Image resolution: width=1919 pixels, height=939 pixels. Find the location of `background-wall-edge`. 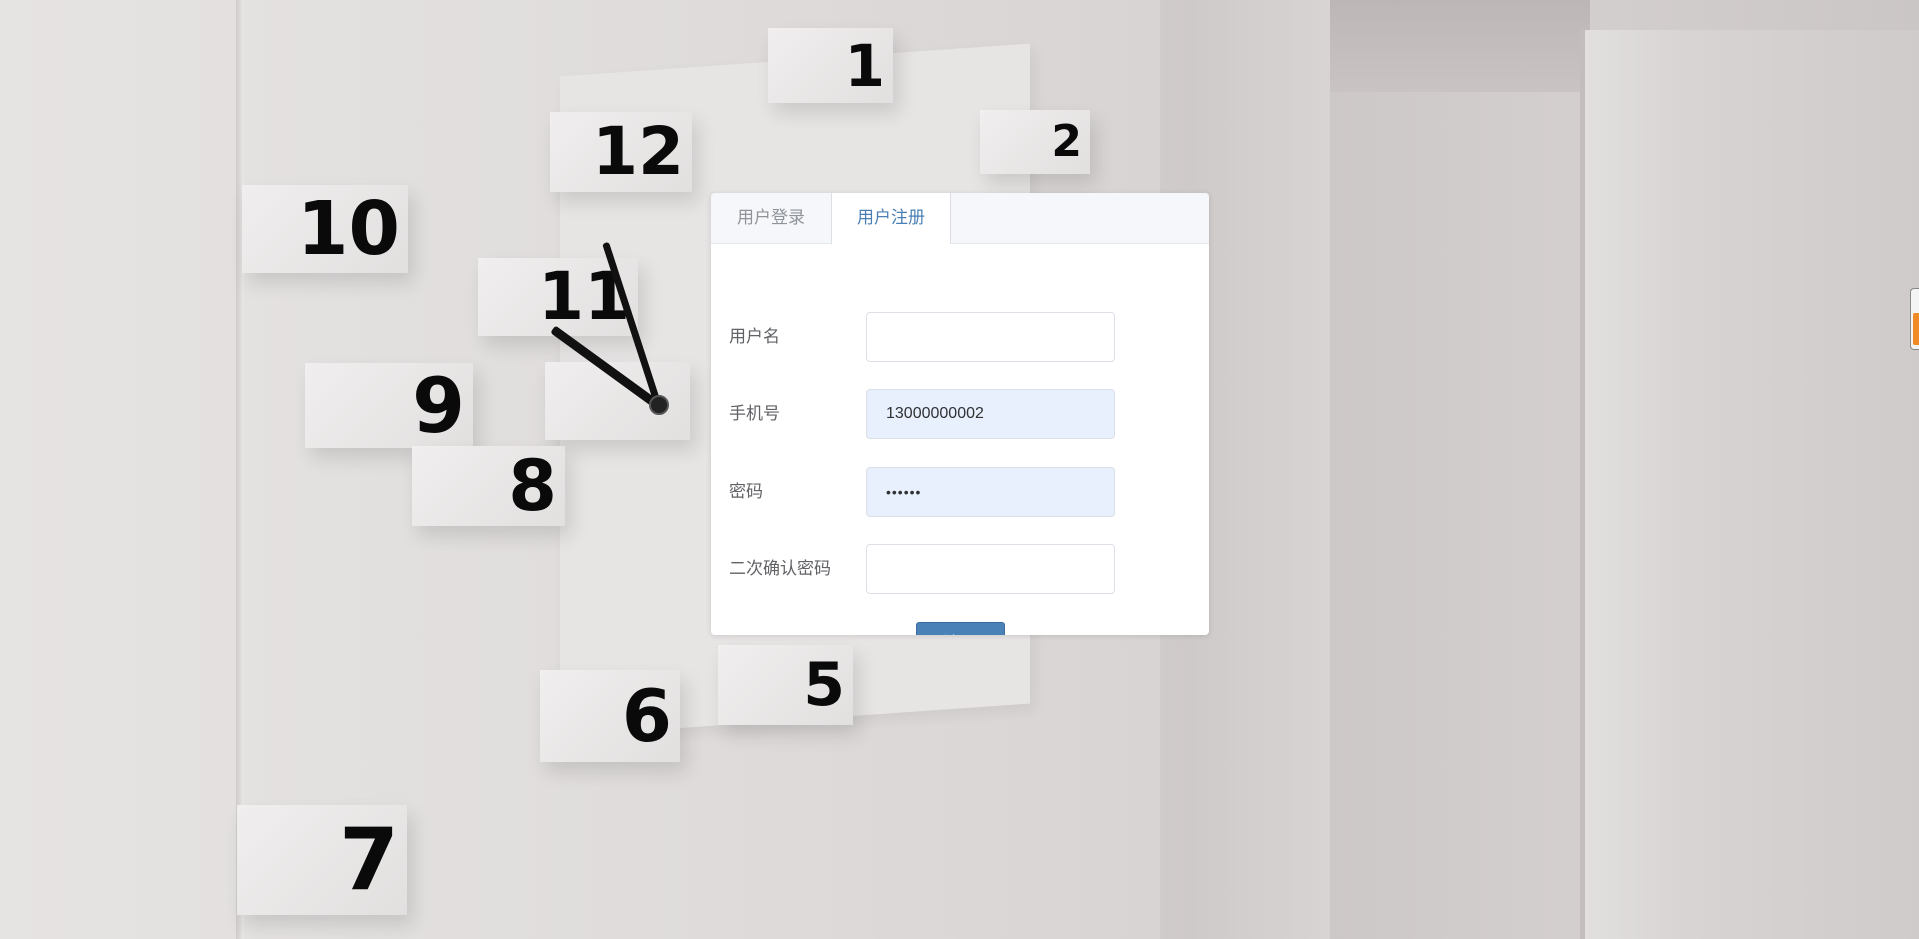

background-wall-edge is located at coordinates (240, 469).